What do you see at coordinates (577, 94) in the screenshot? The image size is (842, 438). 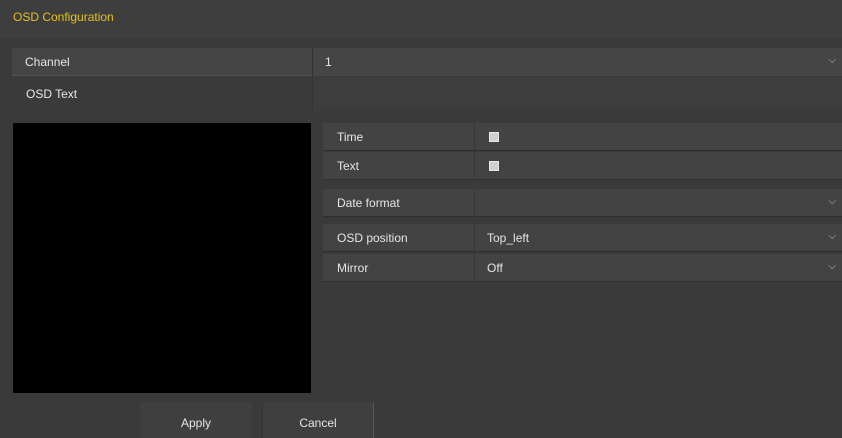 I see `osd-text-input` at bounding box center [577, 94].